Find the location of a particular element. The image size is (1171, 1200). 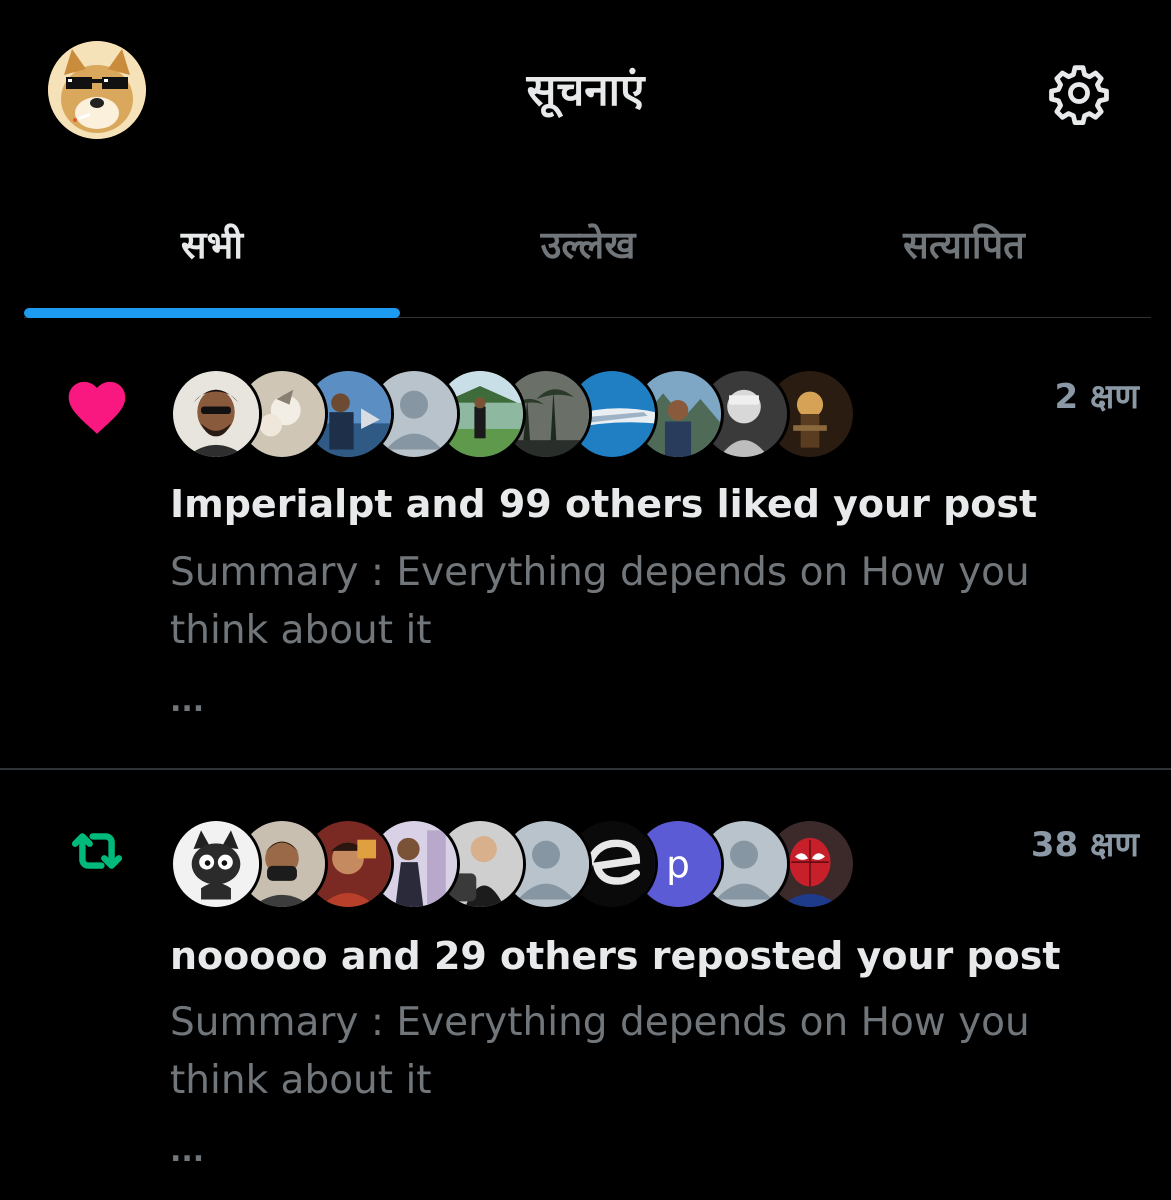

settings-button is located at coordinates (1079, 93).